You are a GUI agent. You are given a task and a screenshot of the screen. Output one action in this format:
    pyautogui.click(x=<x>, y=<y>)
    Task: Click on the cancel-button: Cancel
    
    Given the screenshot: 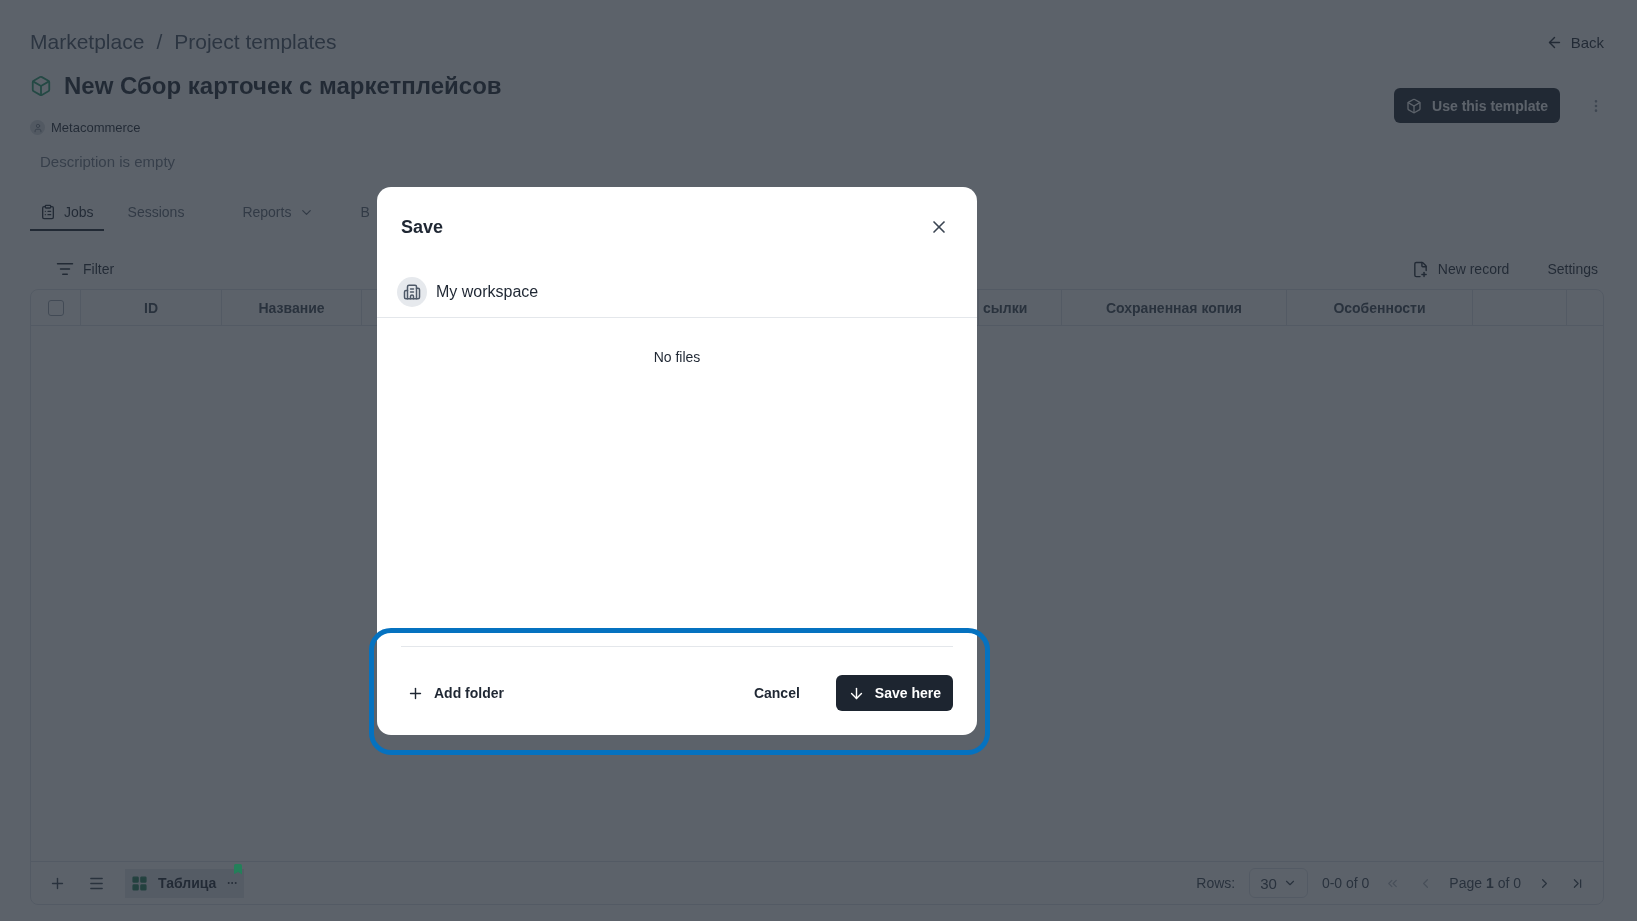 What is the action you would take?
    pyautogui.click(x=776, y=693)
    